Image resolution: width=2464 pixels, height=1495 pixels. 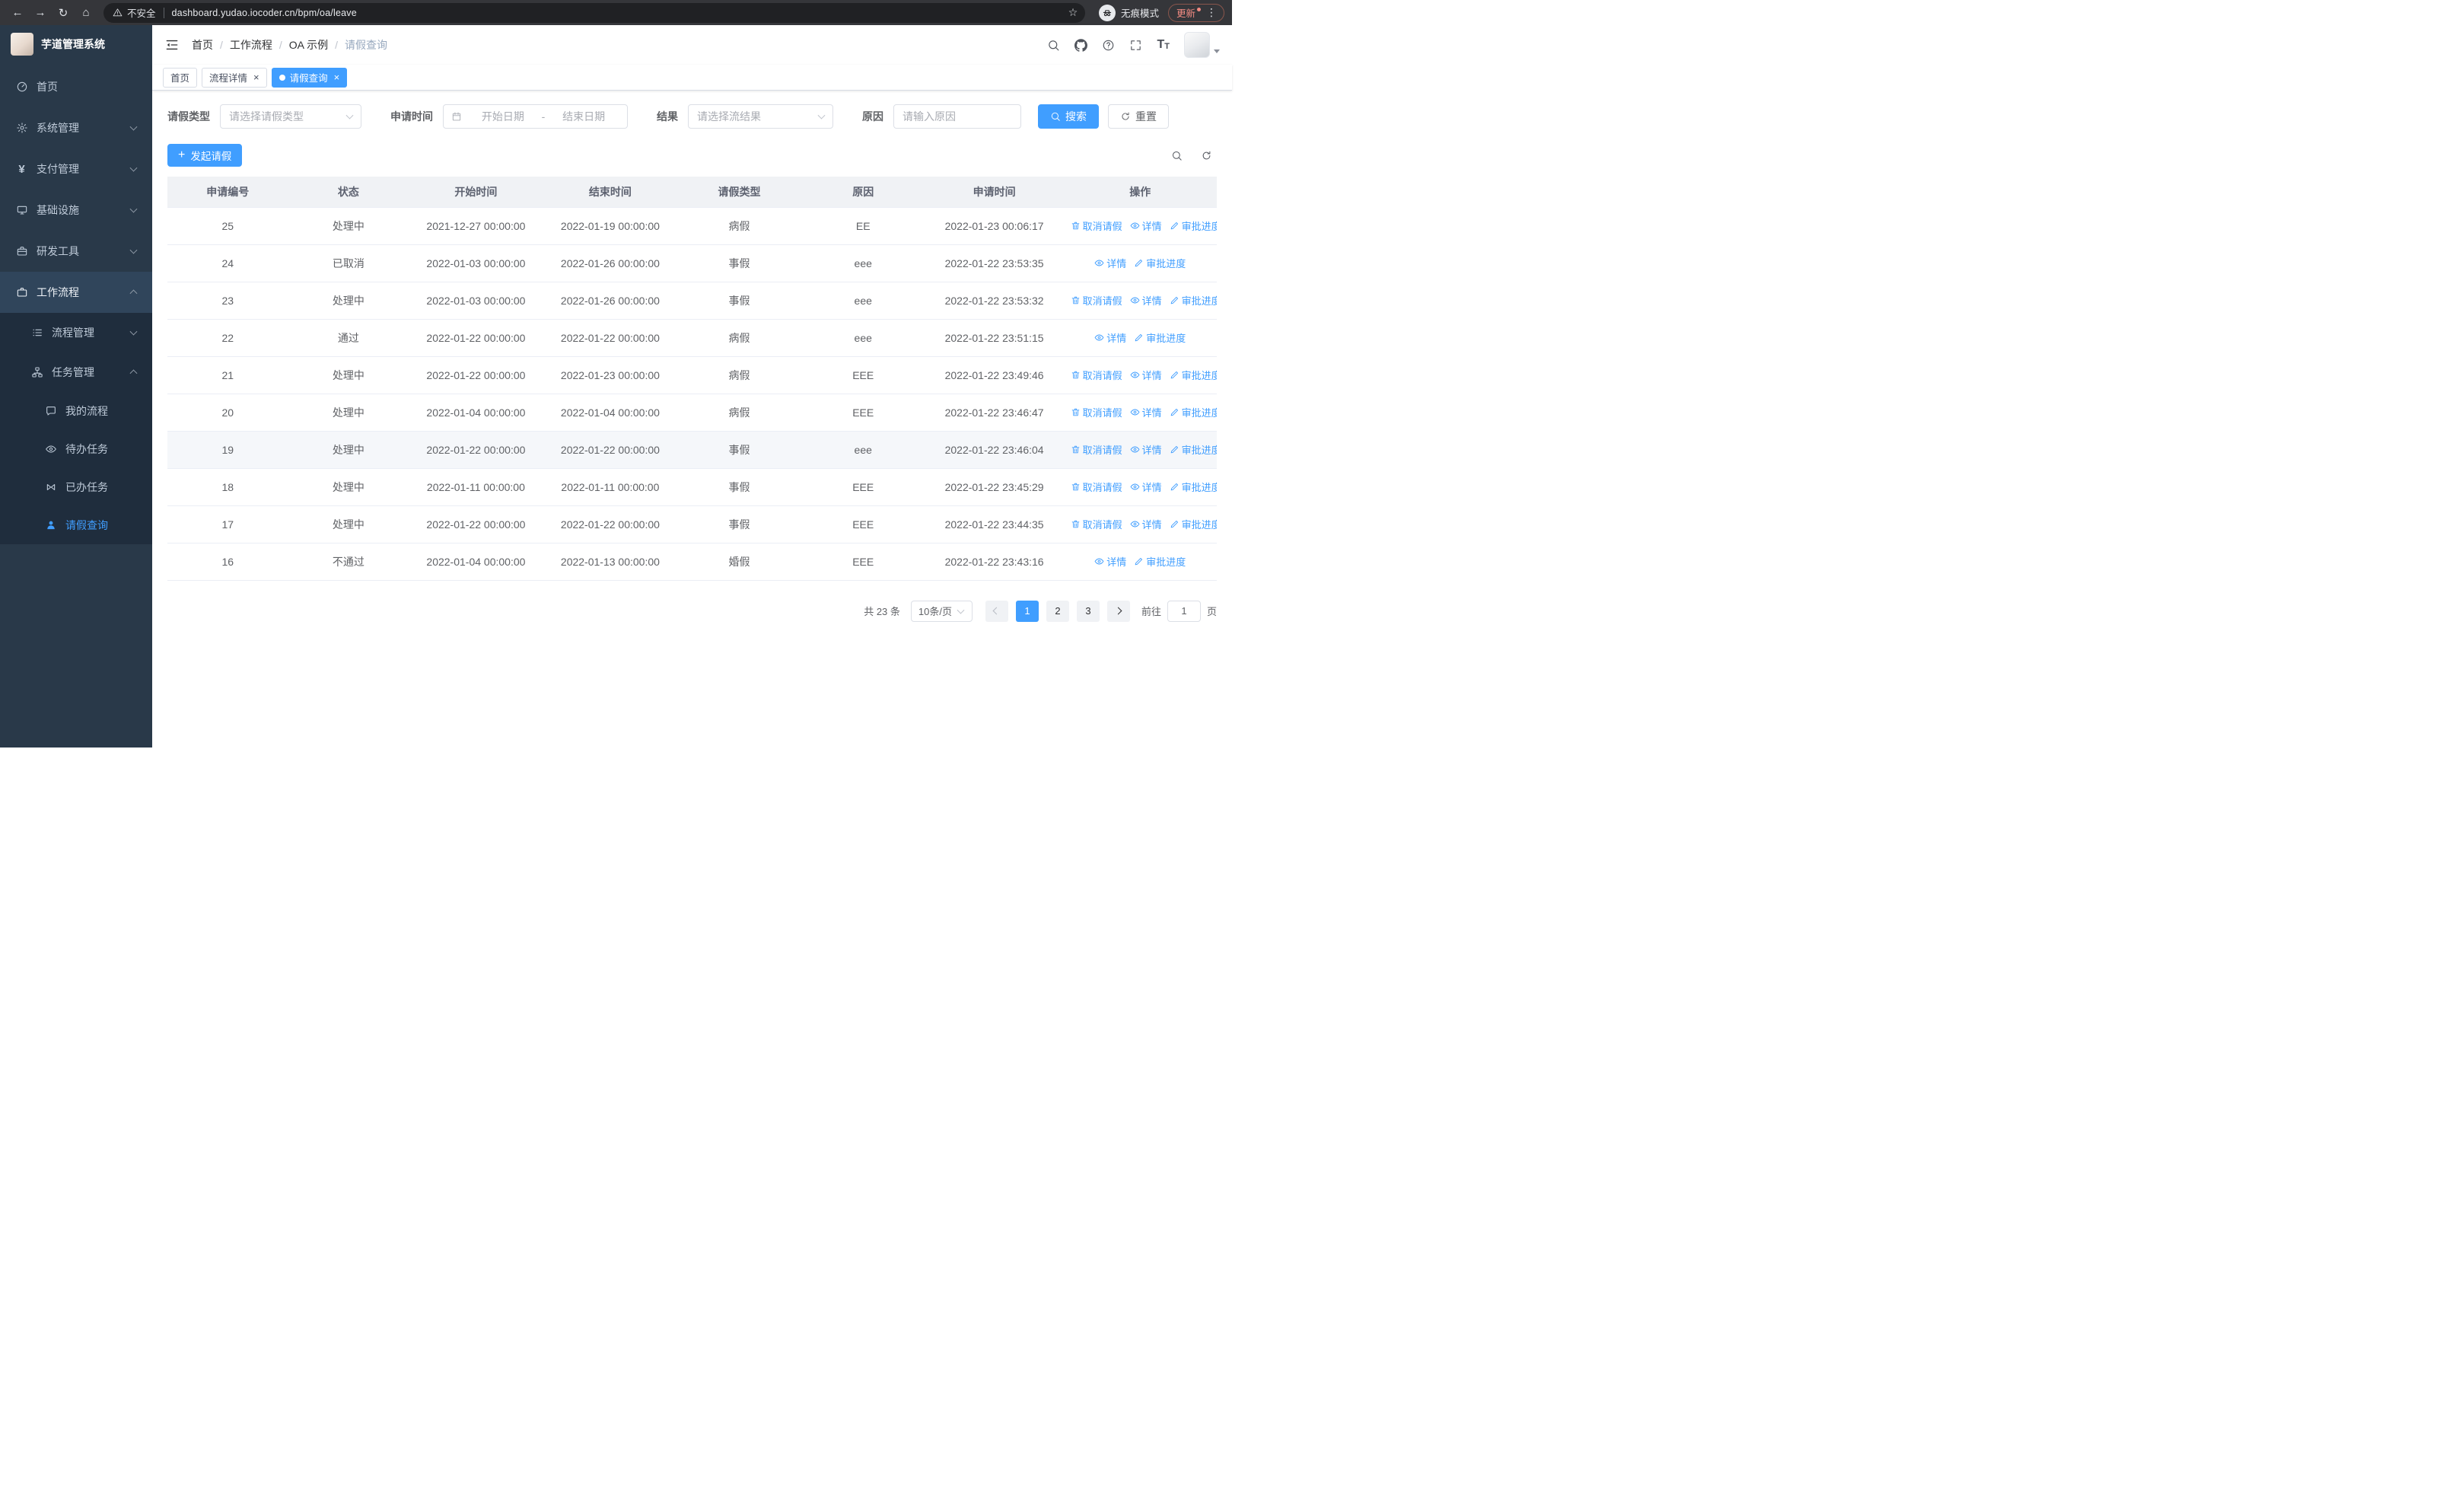 I want to click on end-date-placeholder: 结束日期, so click(x=584, y=117).